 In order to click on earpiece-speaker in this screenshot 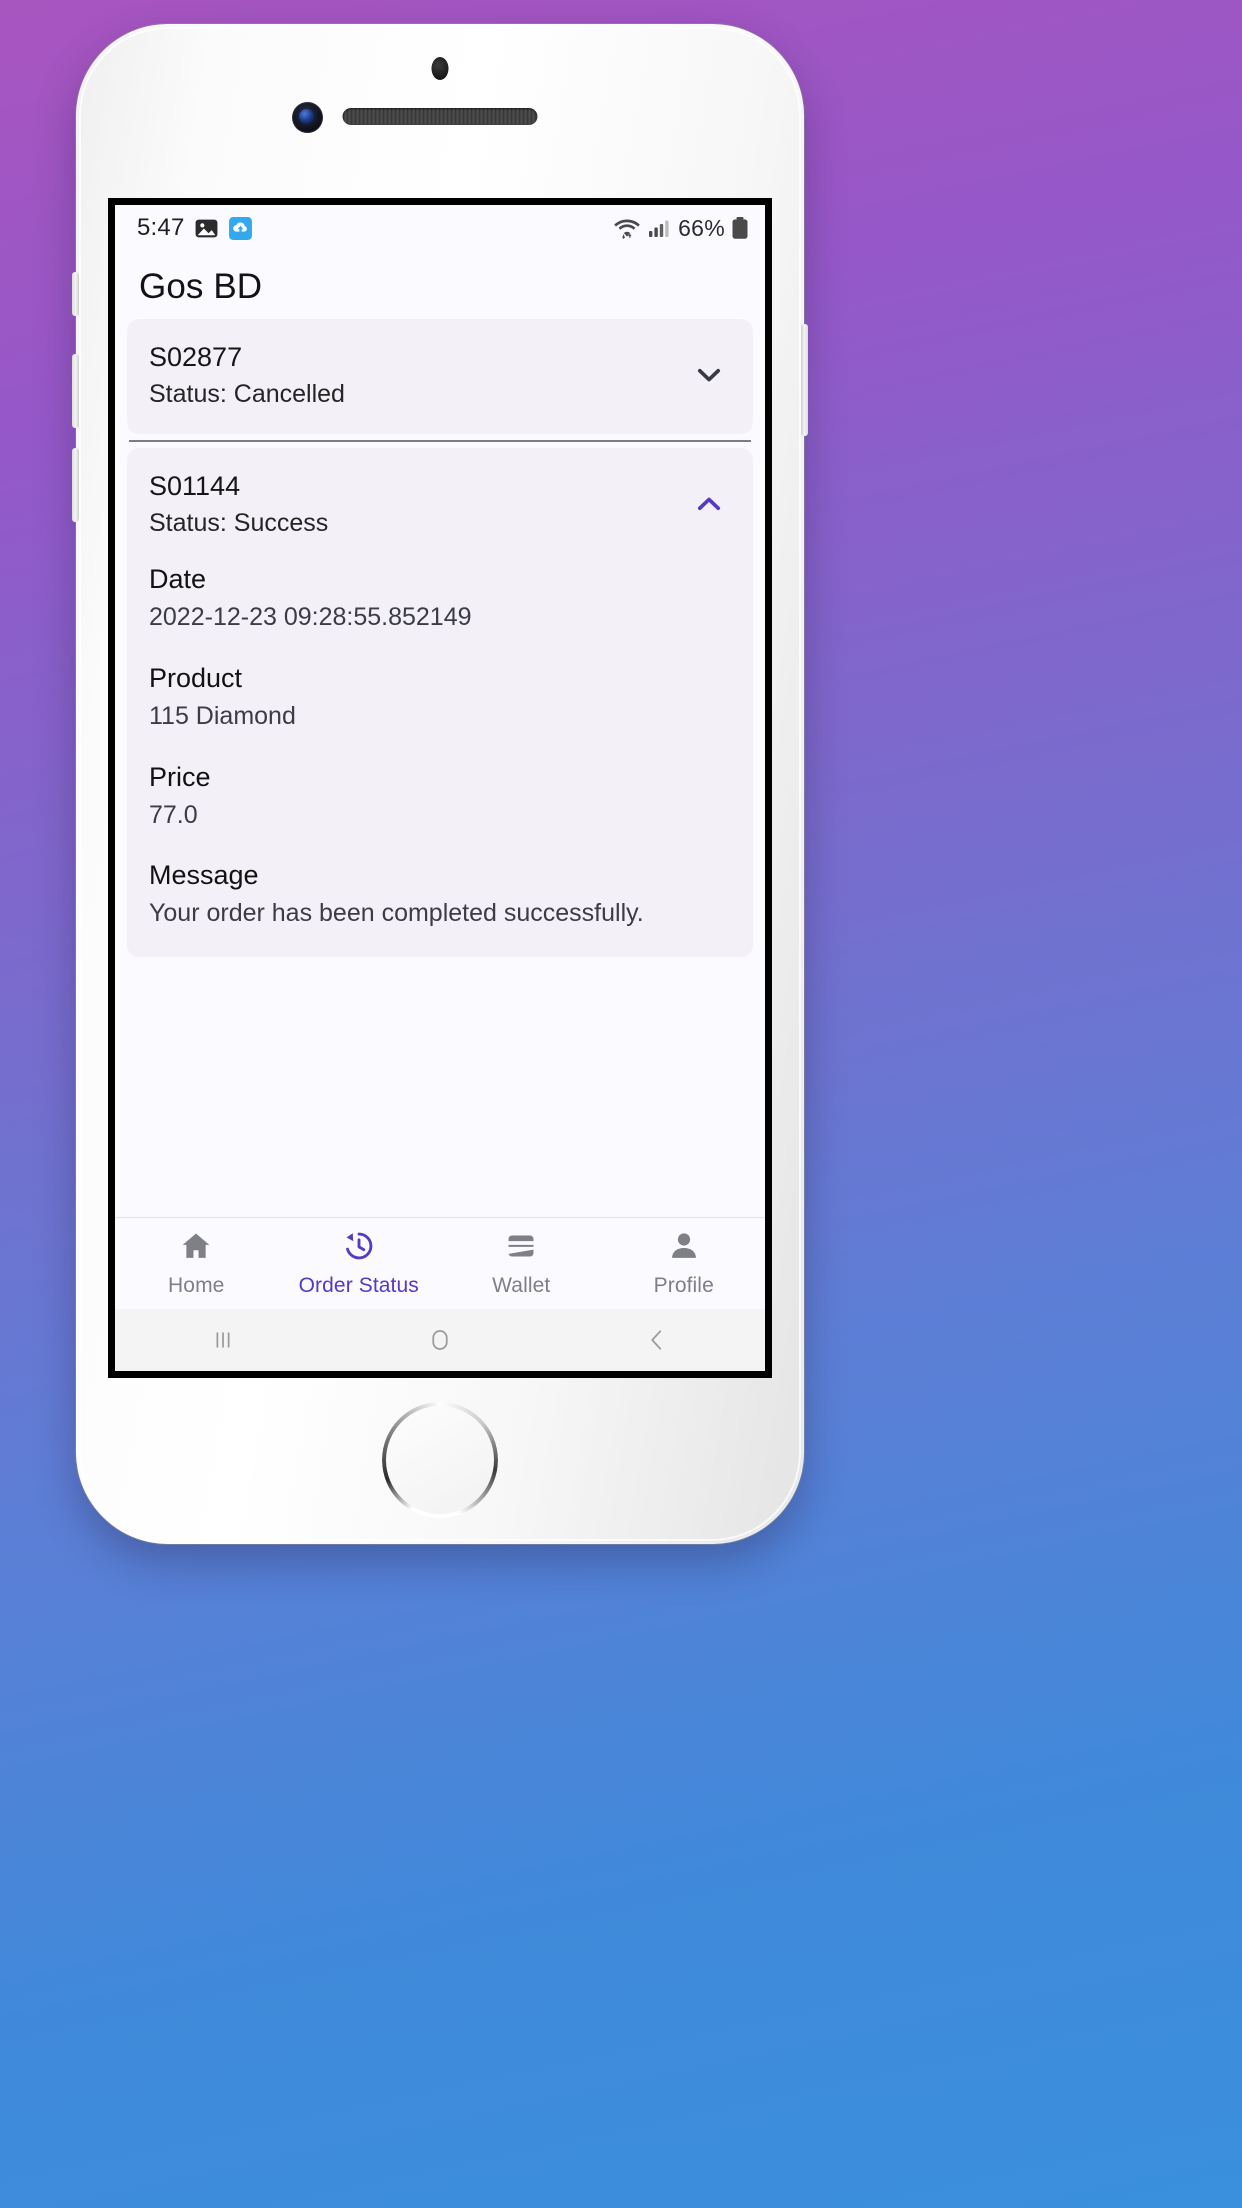, I will do `click(440, 116)`.